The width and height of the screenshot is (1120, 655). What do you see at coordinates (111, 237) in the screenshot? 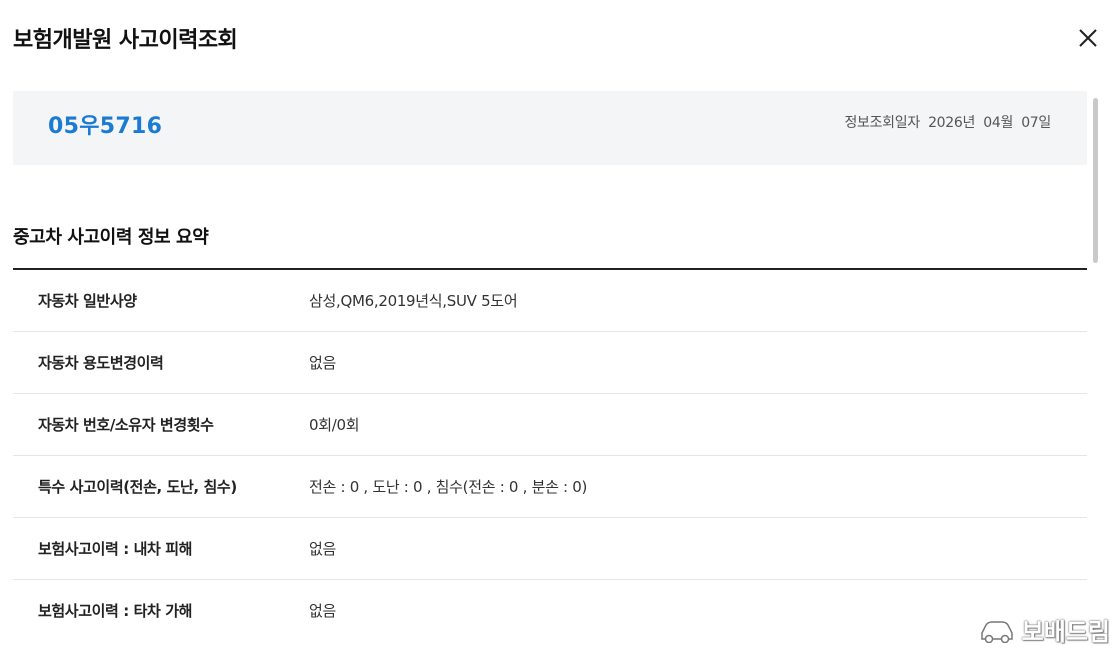
I see `summary-section-title: 중고차 사고이력 정보 요약` at bounding box center [111, 237].